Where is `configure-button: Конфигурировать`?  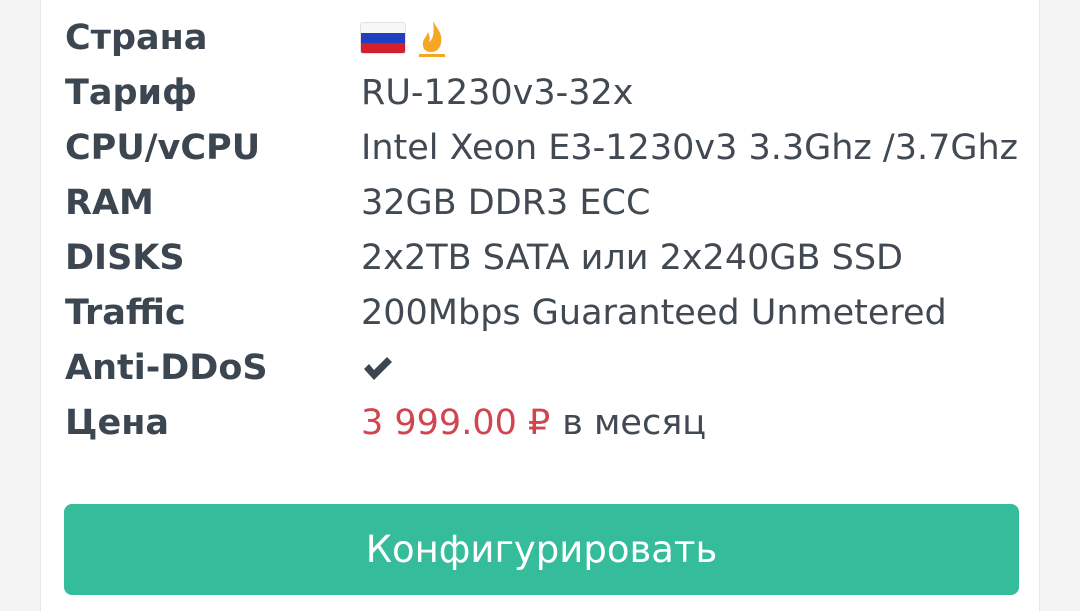 configure-button: Конфигурировать is located at coordinates (541, 549).